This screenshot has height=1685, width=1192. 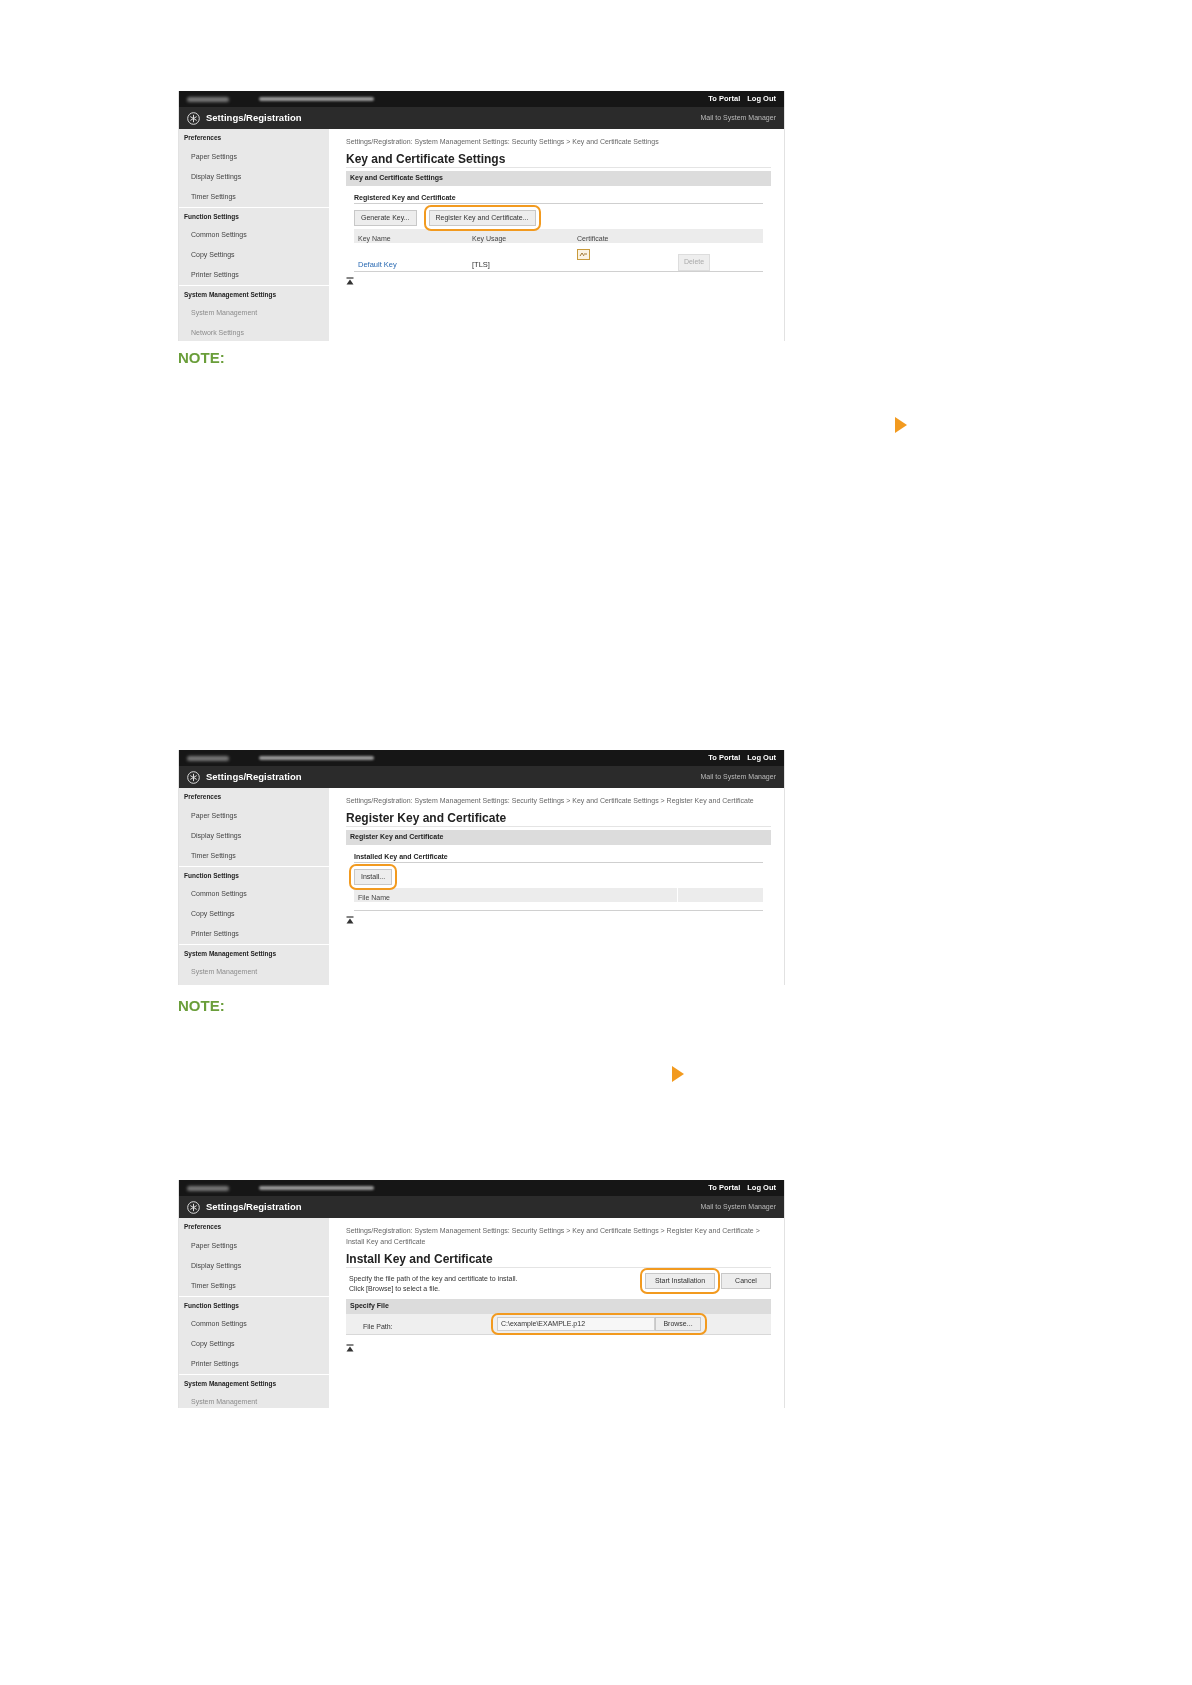 What do you see at coordinates (558, 159) in the screenshot?
I see `page-title: Key and Certificate Settings` at bounding box center [558, 159].